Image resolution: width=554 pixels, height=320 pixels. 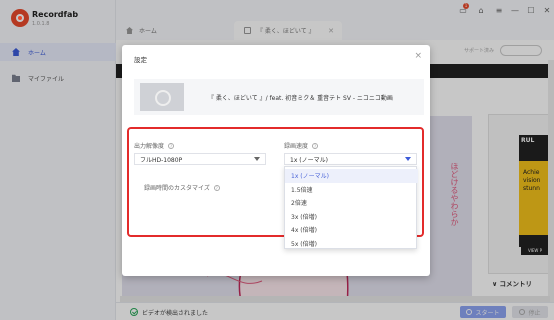 I want to click on resolution-label: 出力解像度 ?, so click(x=154, y=146).